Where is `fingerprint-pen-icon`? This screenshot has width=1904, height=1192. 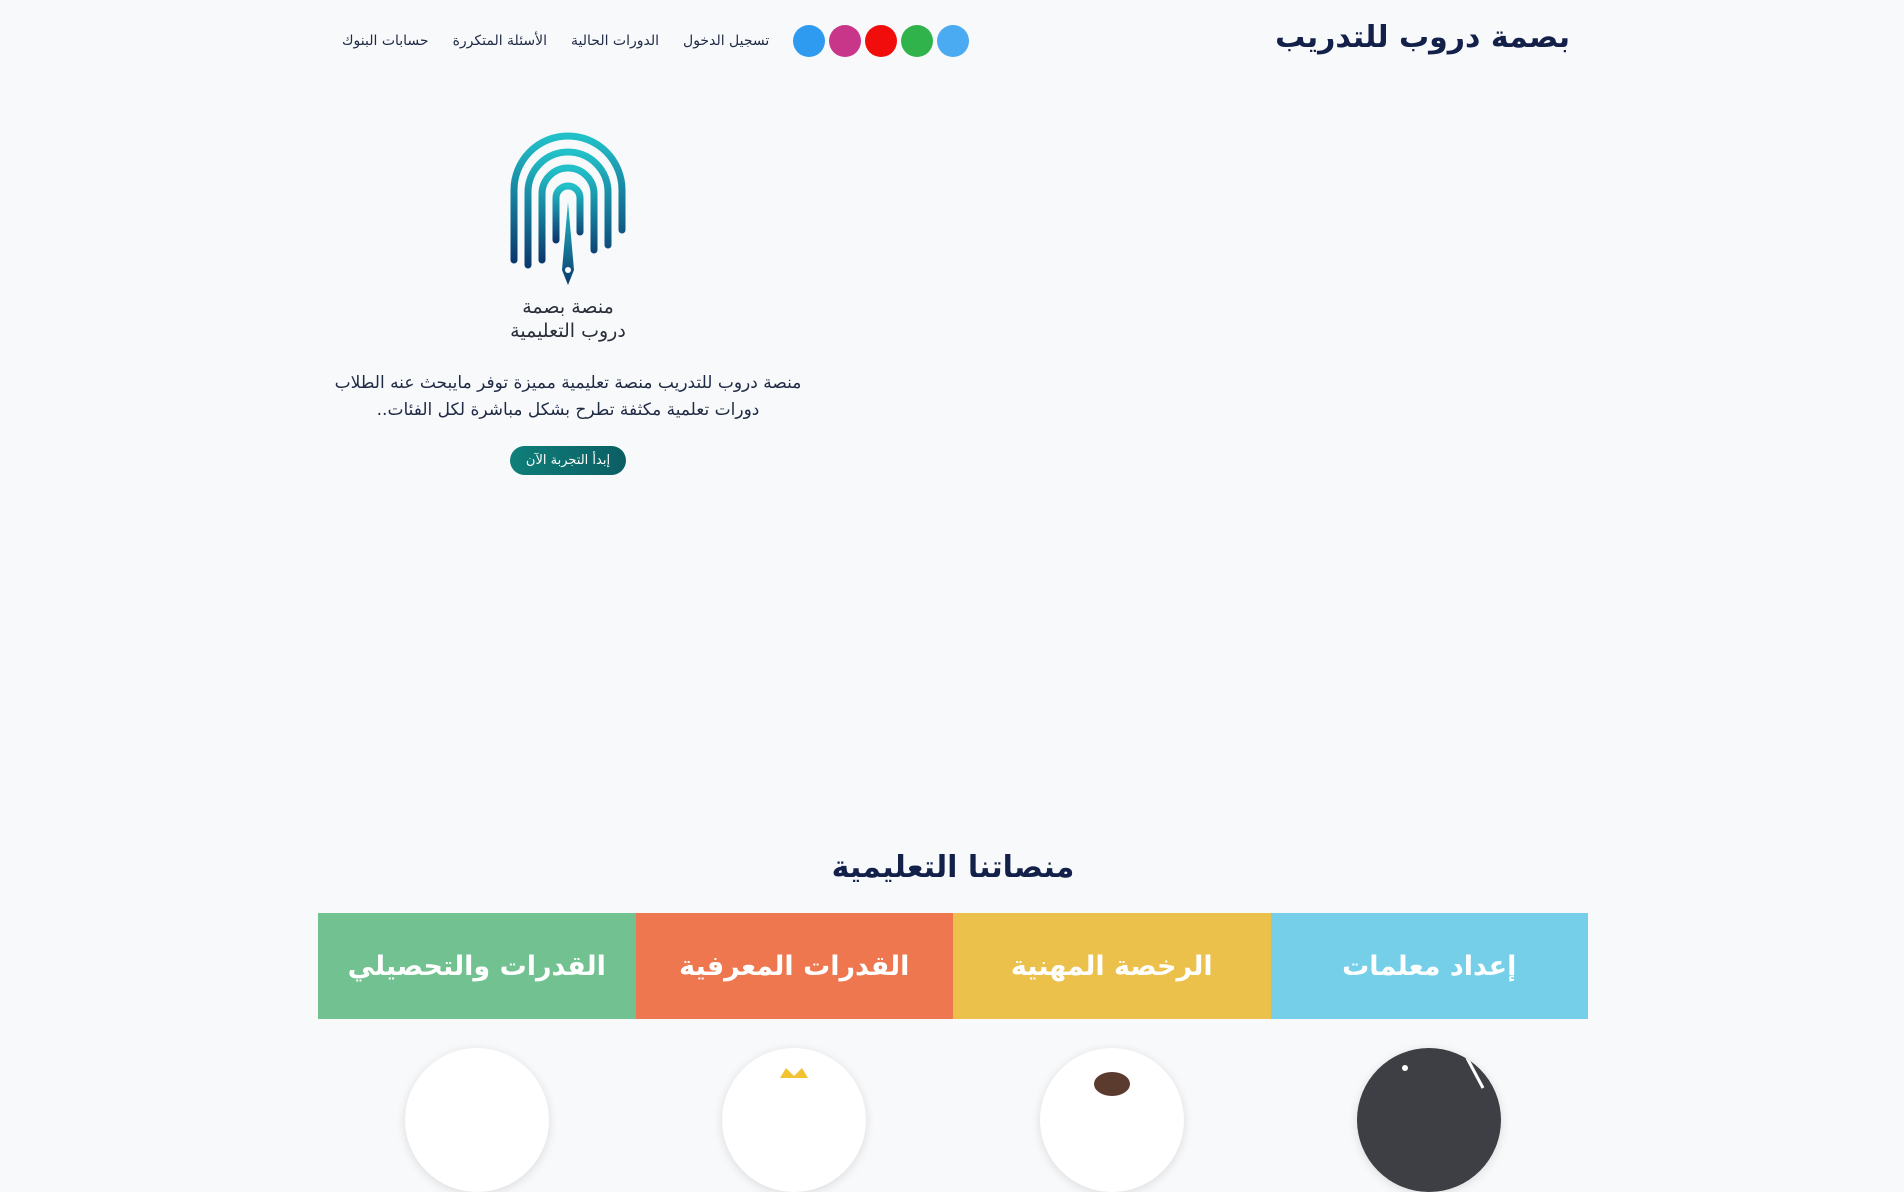
fingerprint-pen-icon is located at coordinates (568, 208).